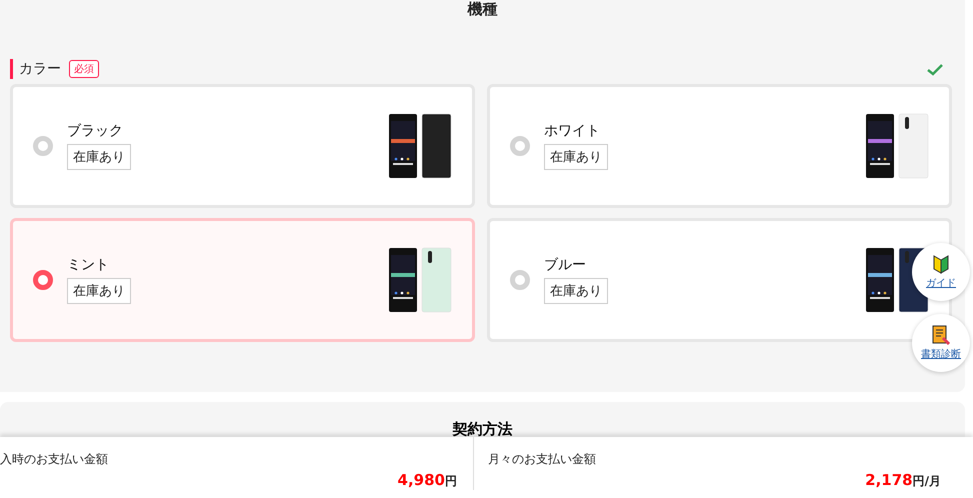 The height and width of the screenshot is (498, 973). What do you see at coordinates (889, 480) in the screenshot?
I see `payment-amount: 2,178` at bounding box center [889, 480].